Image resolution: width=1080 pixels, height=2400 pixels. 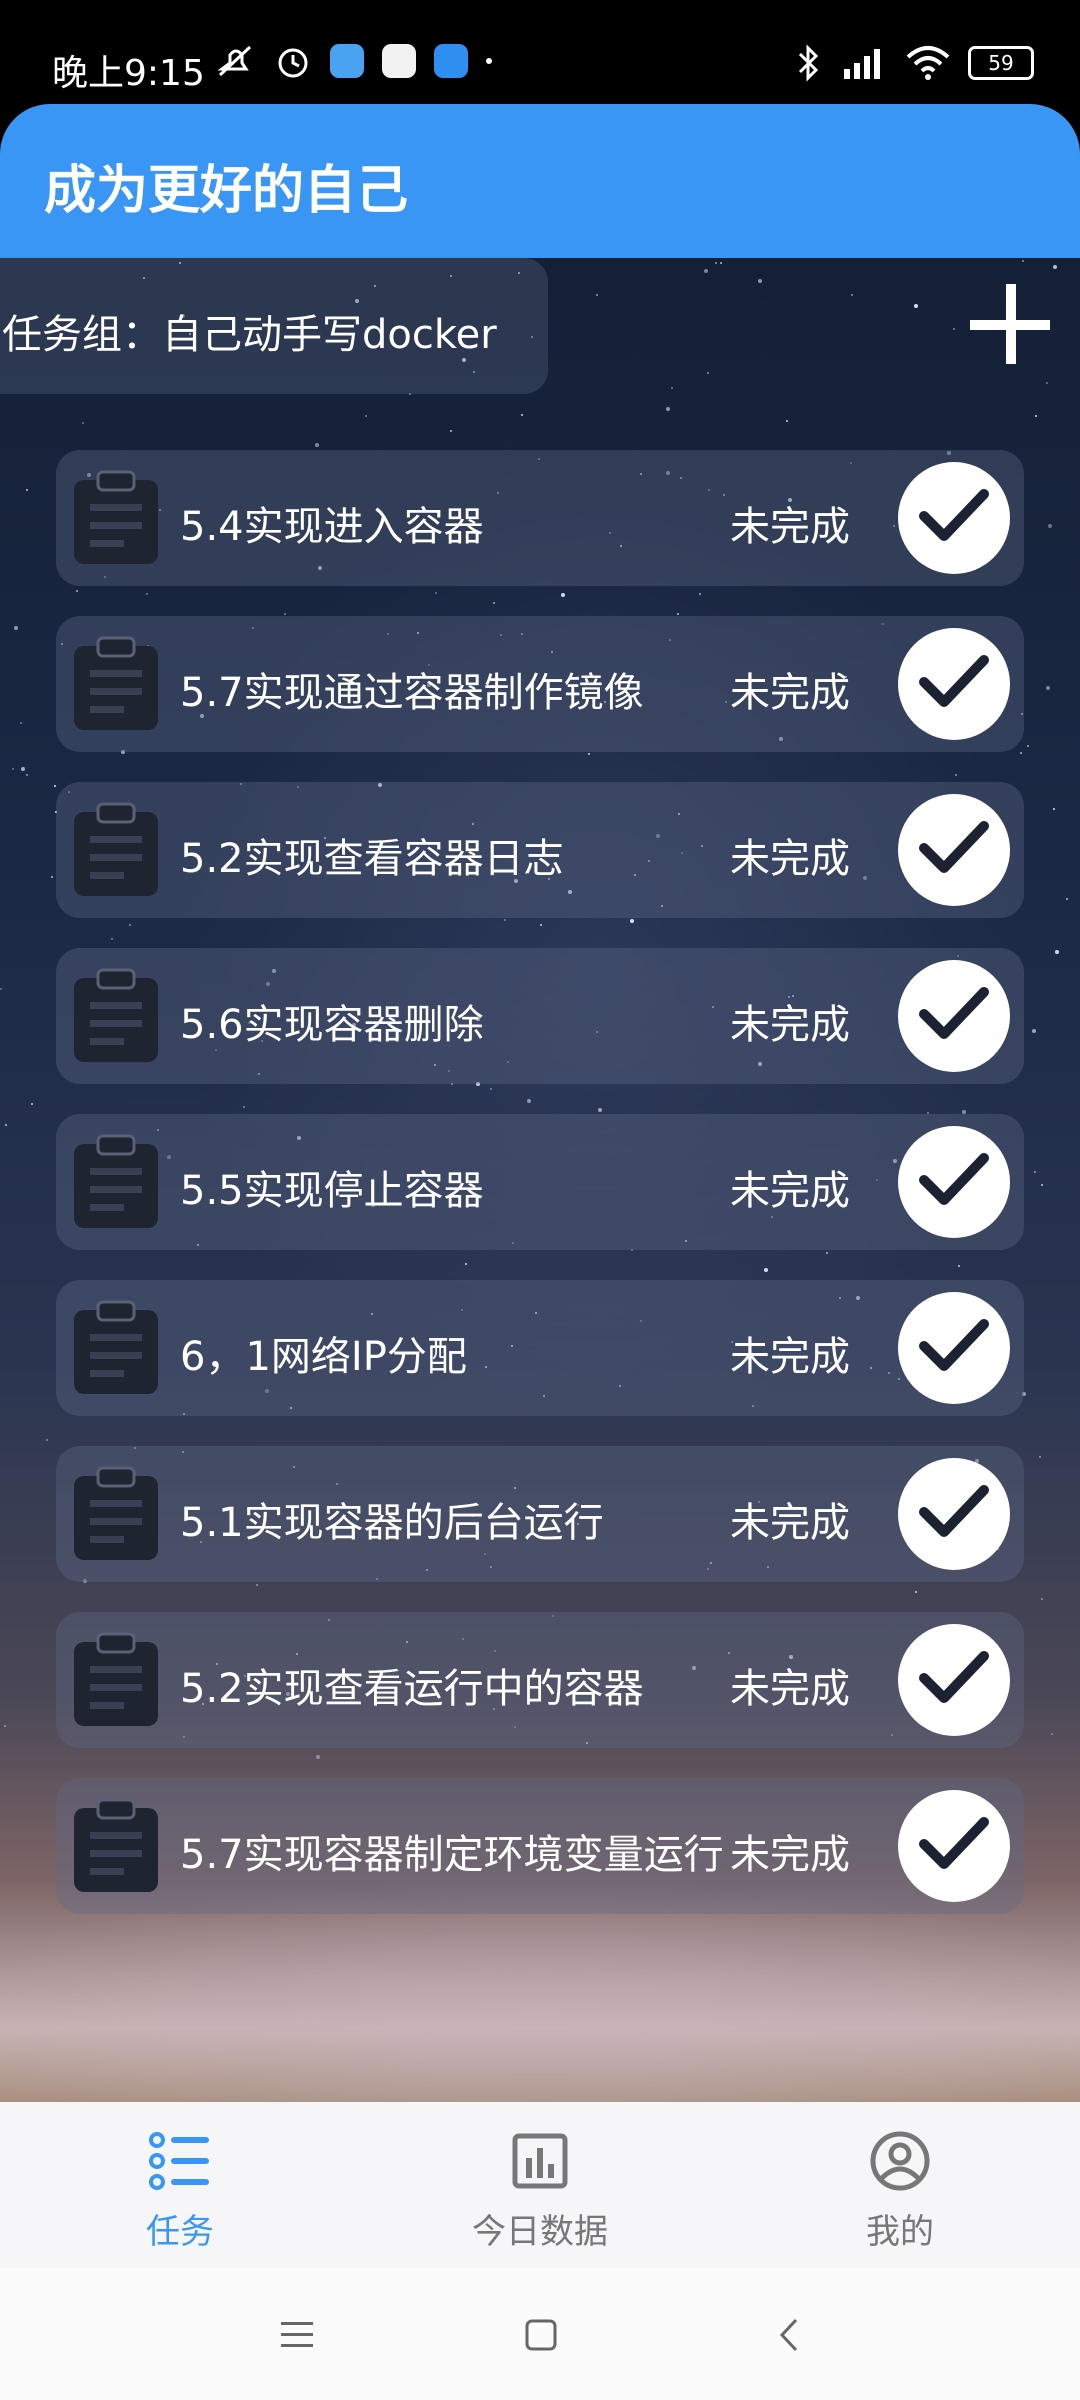 I want to click on task-row: 5.5实现停止容器 未完成, so click(x=540, y=1182).